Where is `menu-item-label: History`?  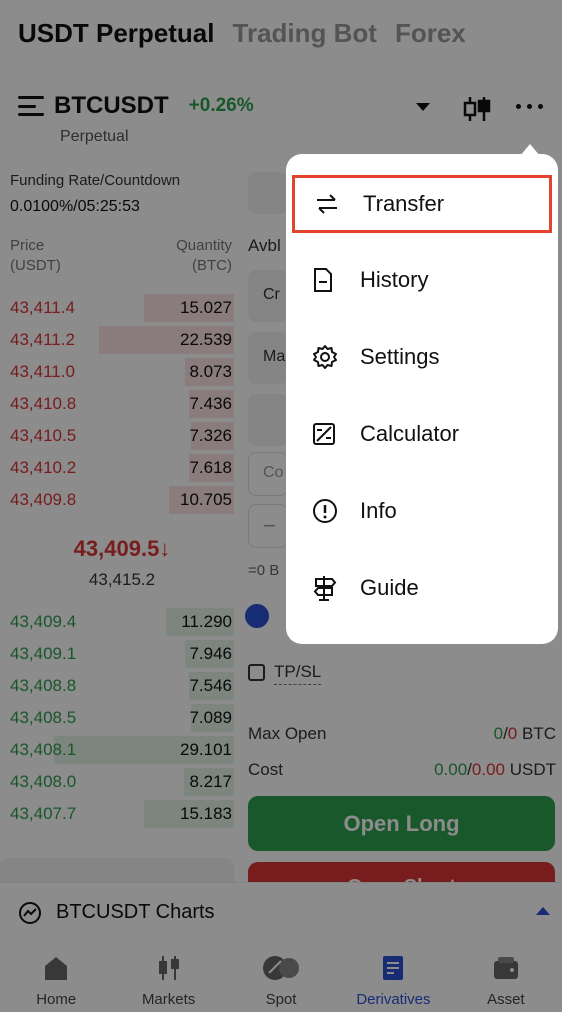 menu-item-label: History is located at coordinates (394, 279).